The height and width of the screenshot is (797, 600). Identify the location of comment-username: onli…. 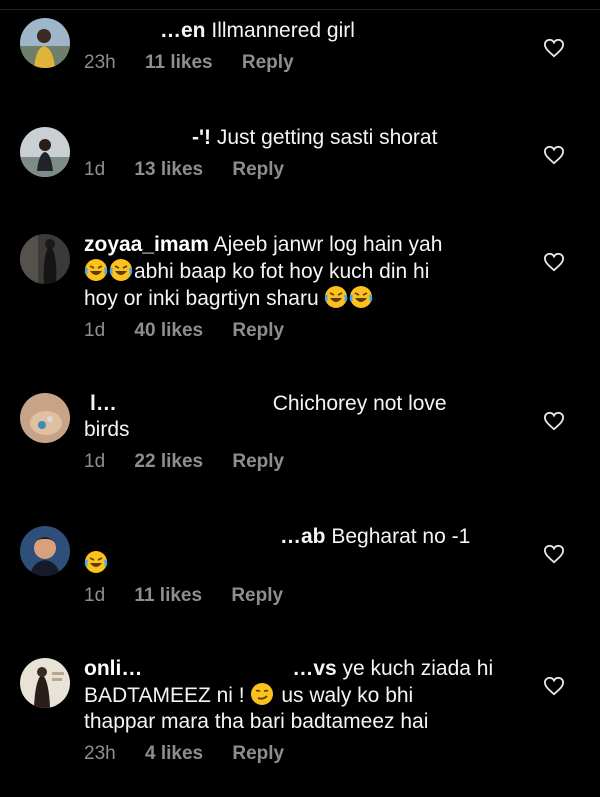
(113, 668).